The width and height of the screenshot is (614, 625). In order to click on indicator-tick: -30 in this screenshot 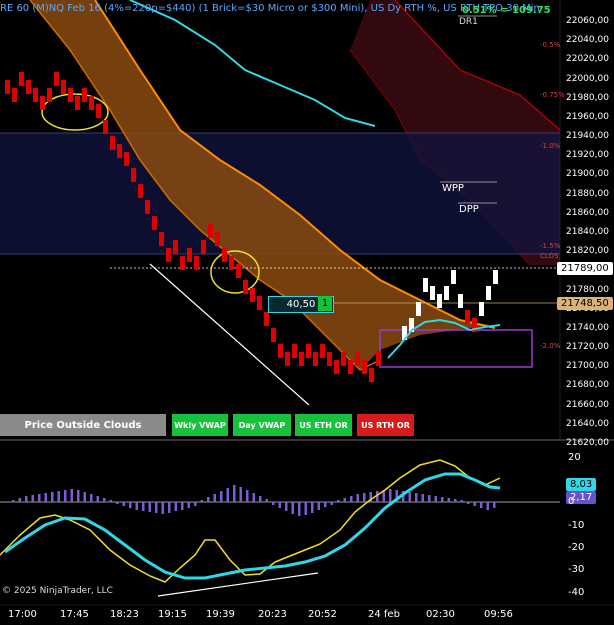, I will do `click(576, 569)`.